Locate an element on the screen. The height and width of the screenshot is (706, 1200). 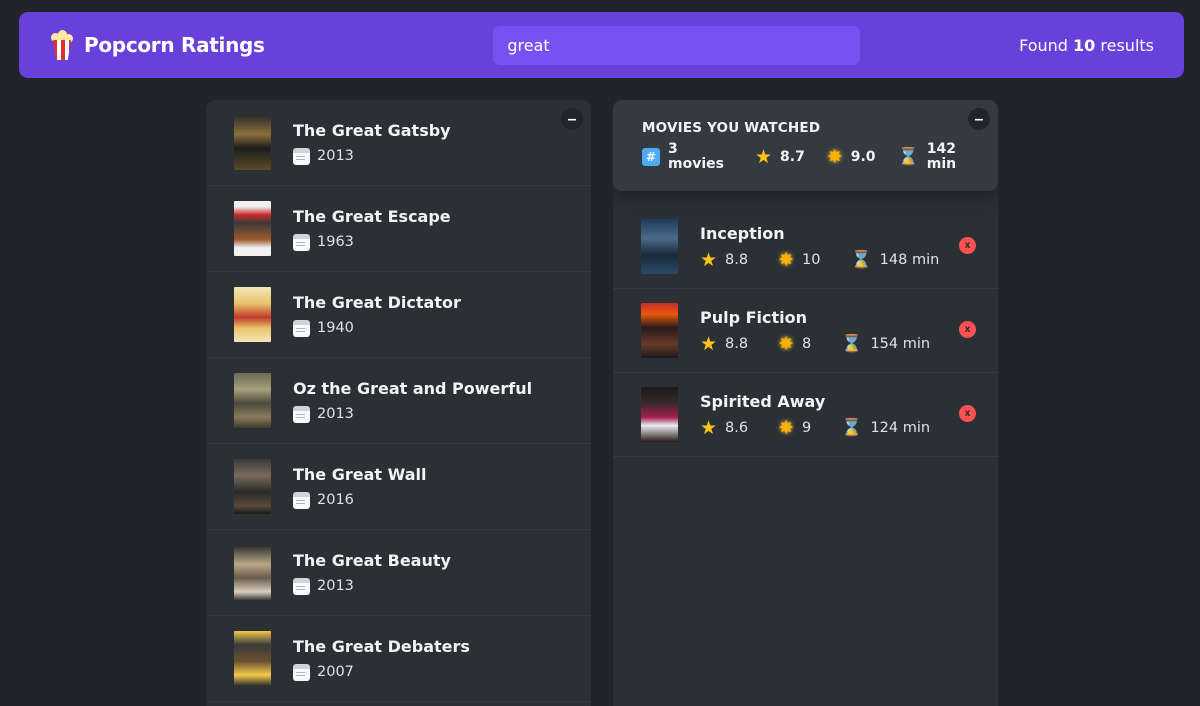
collapse-watched-button: – is located at coordinates (979, 119).